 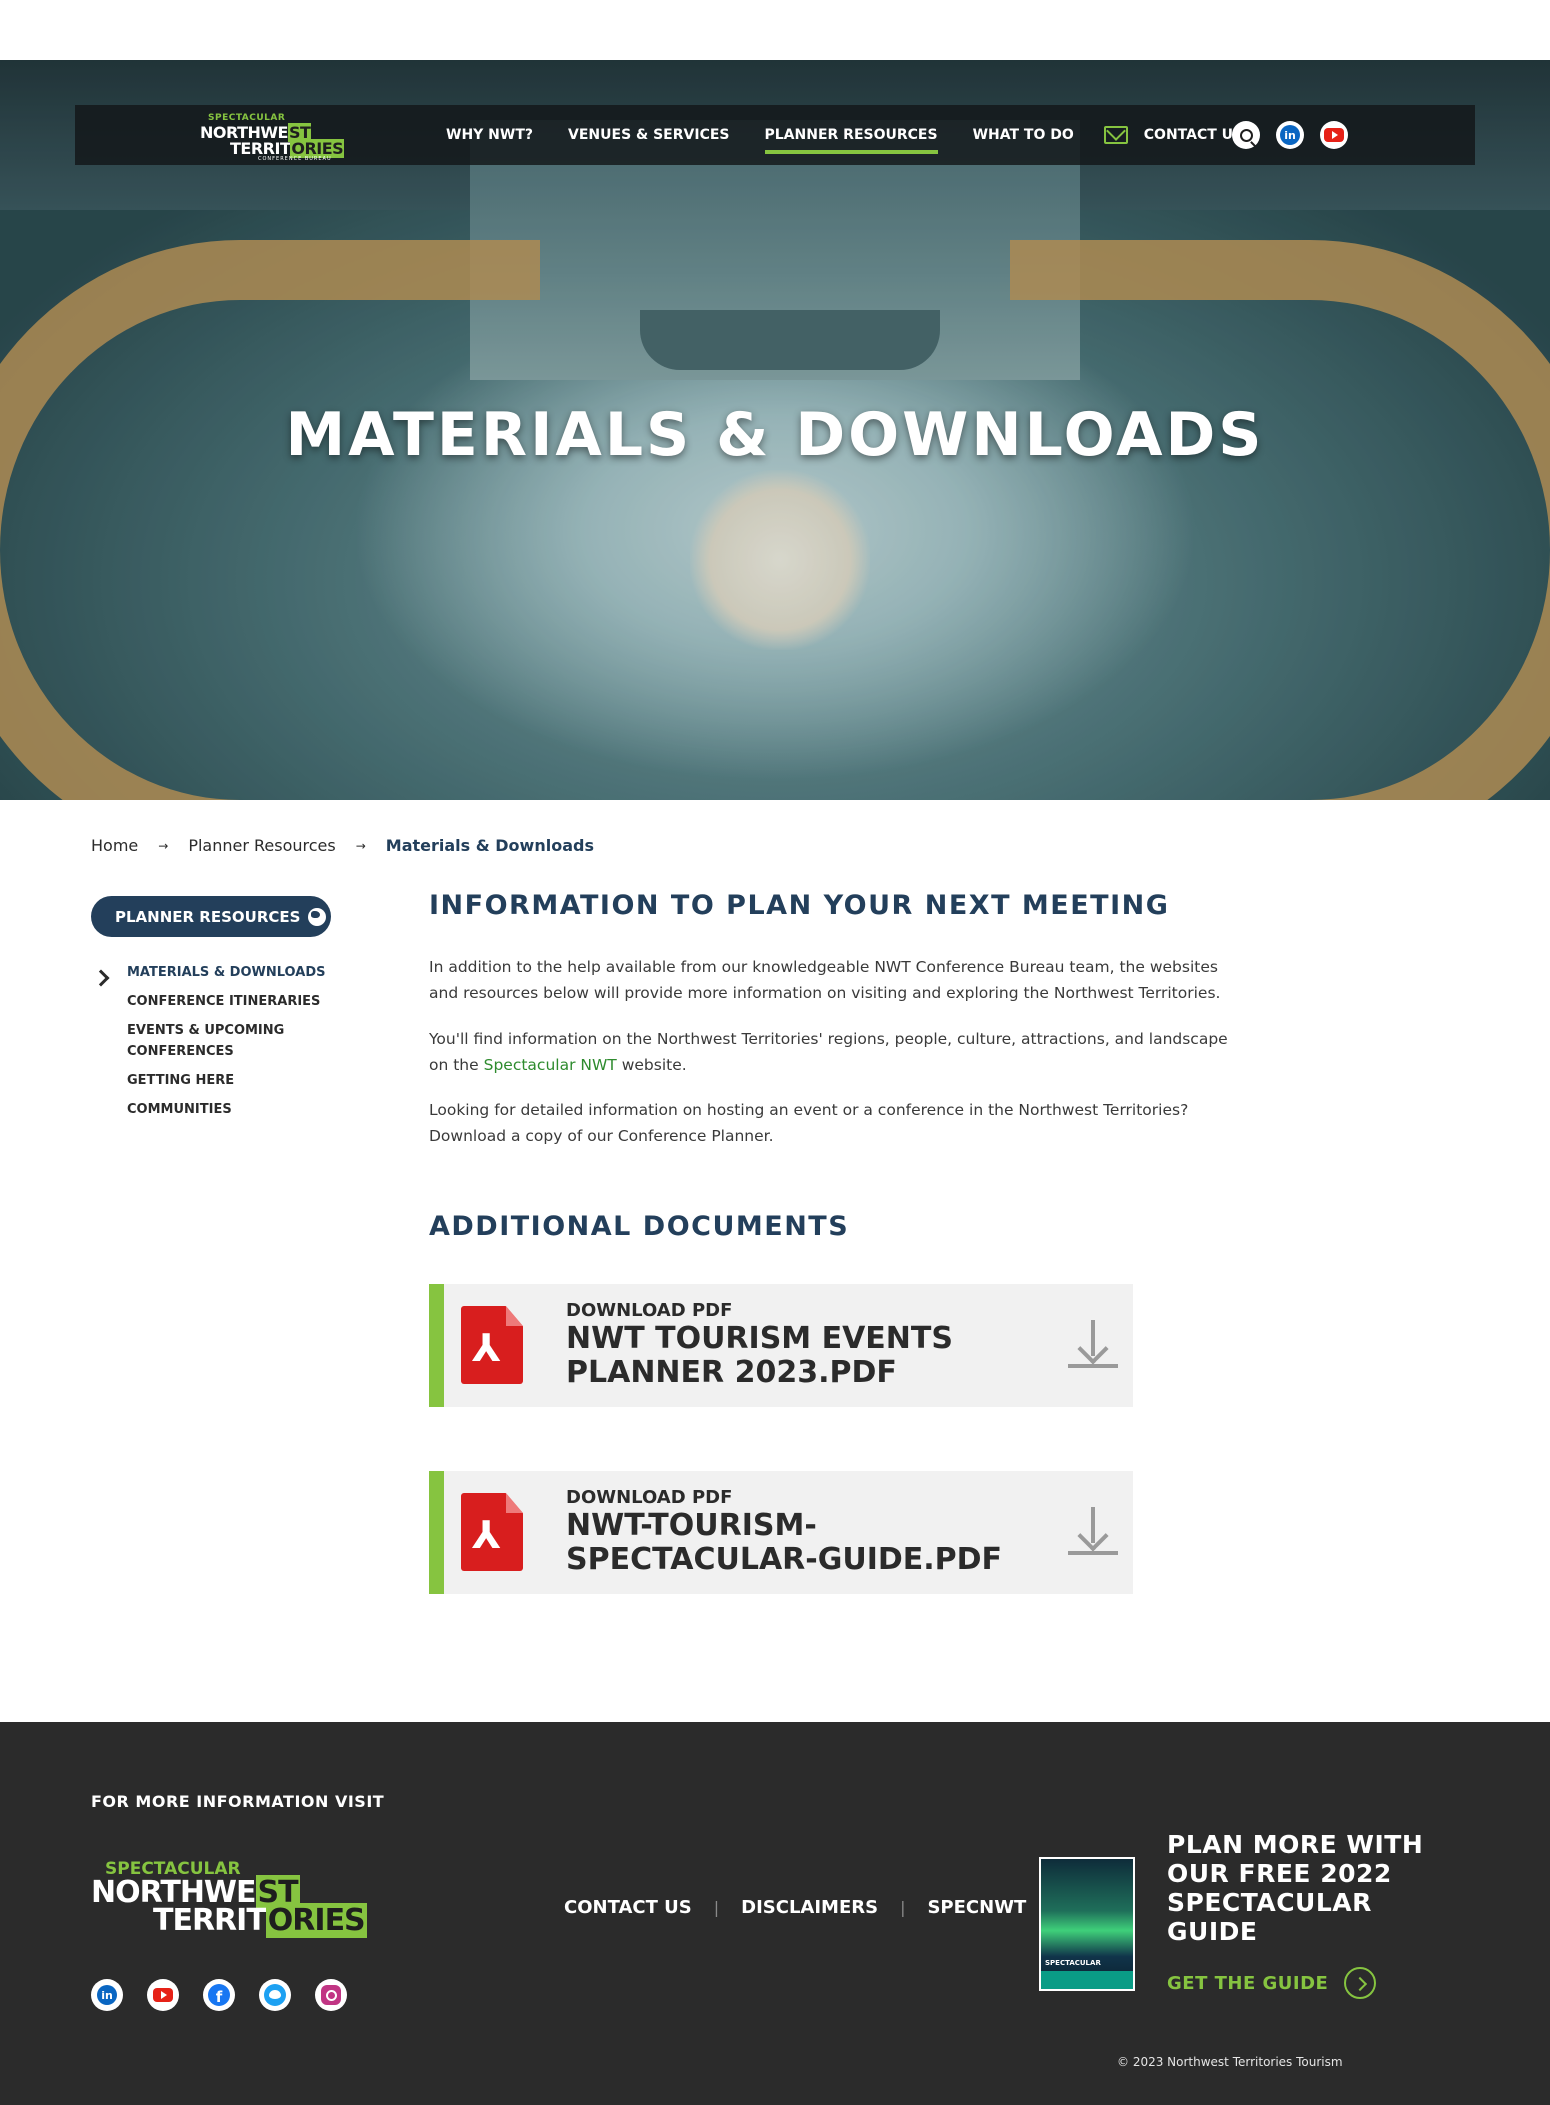 What do you see at coordinates (639, 1226) in the screenshot?
I see `section-heading-documents: ADDITIONAL DOCUMENTS` at bounding box center [639, 1226].